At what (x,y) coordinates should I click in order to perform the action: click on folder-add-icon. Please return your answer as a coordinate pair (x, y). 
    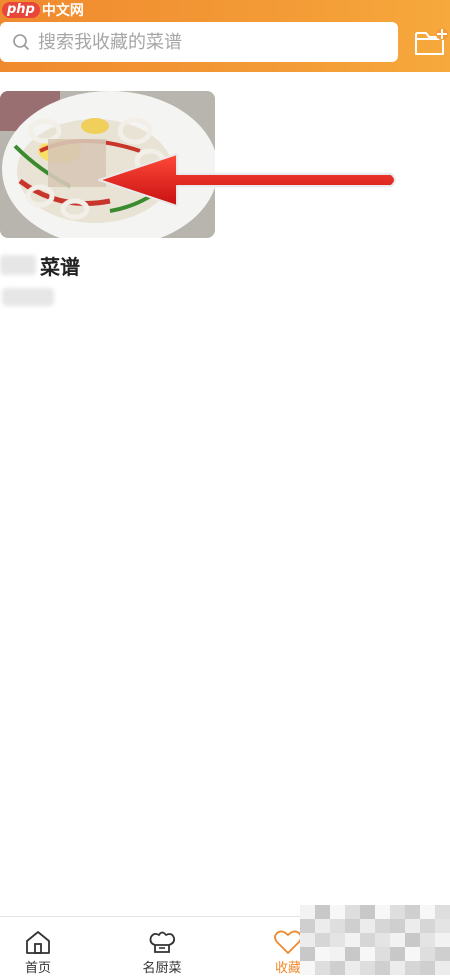
    Looking at the image, I should click on (431, 42).